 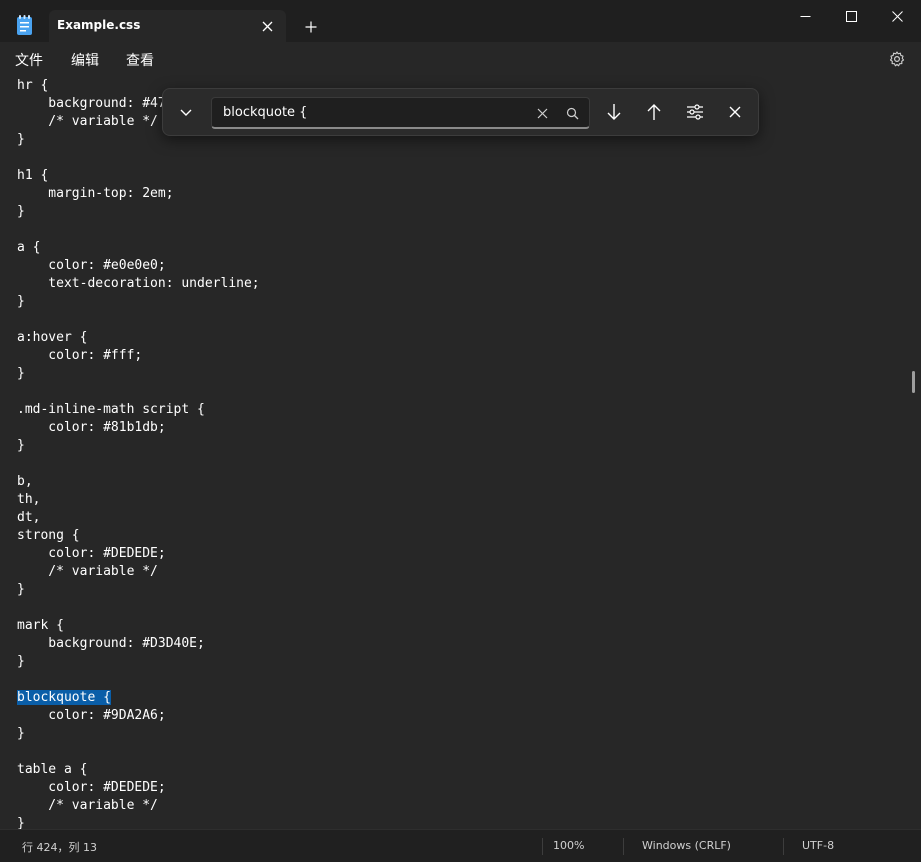 I want to click on search-icon, so click(x=572, y=113).